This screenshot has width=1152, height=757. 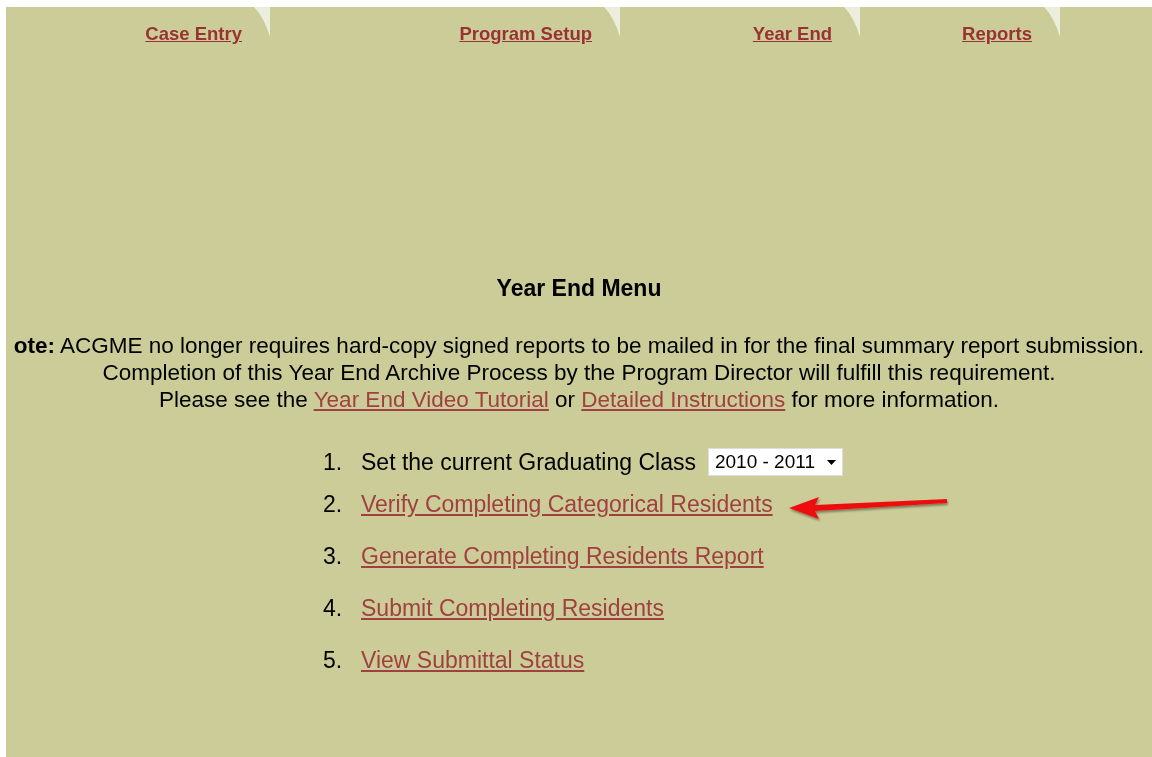 What do you see at coordinates (579, 345) in the screenshot?
I see `note-text: ote: ACGME no longer requires hard-copy signed reports to be mailed in for the final summary report submission.` at bounding box center [579, 345].